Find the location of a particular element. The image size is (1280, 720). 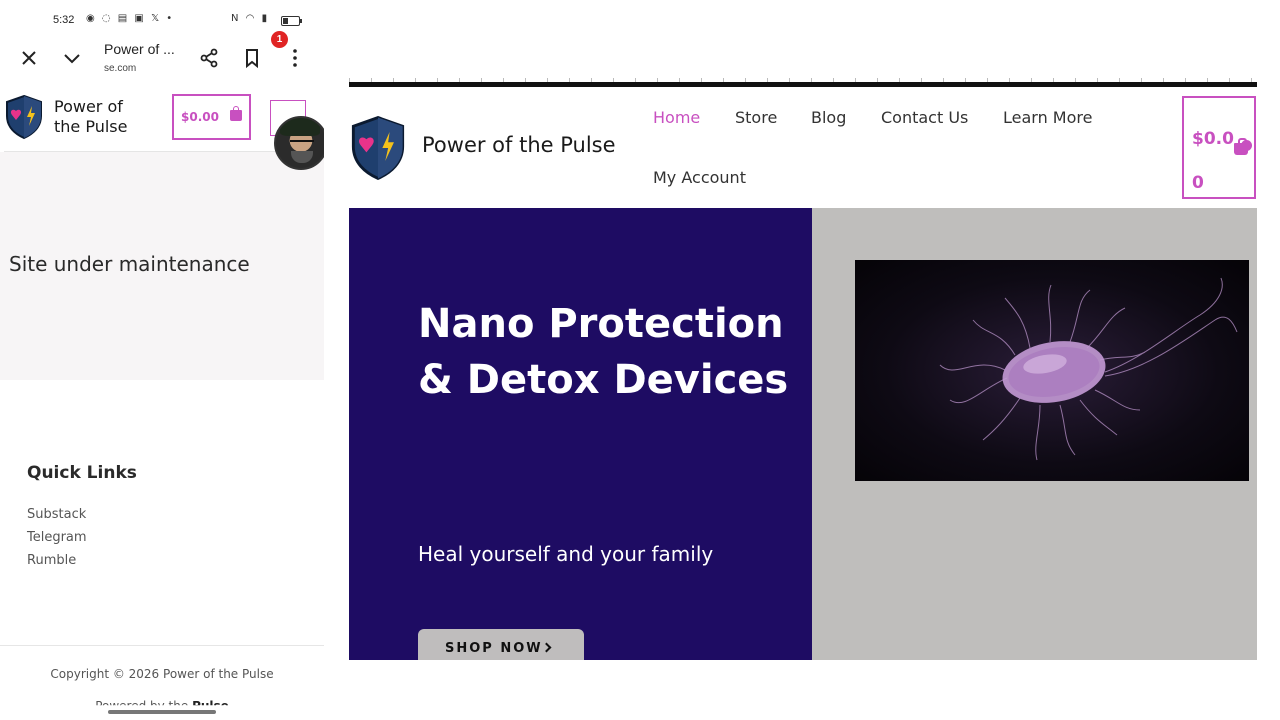

maintenance-section: Site under maintenance is located at coordinates (162, 266).